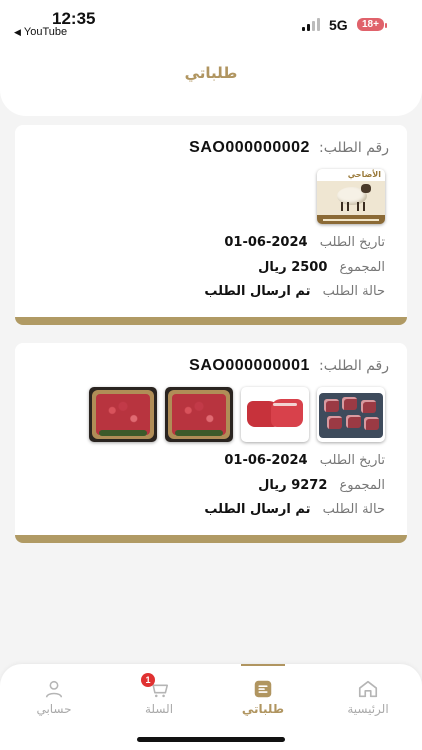  I want to click on order-total: 9272 ريال, so click(293, 485).